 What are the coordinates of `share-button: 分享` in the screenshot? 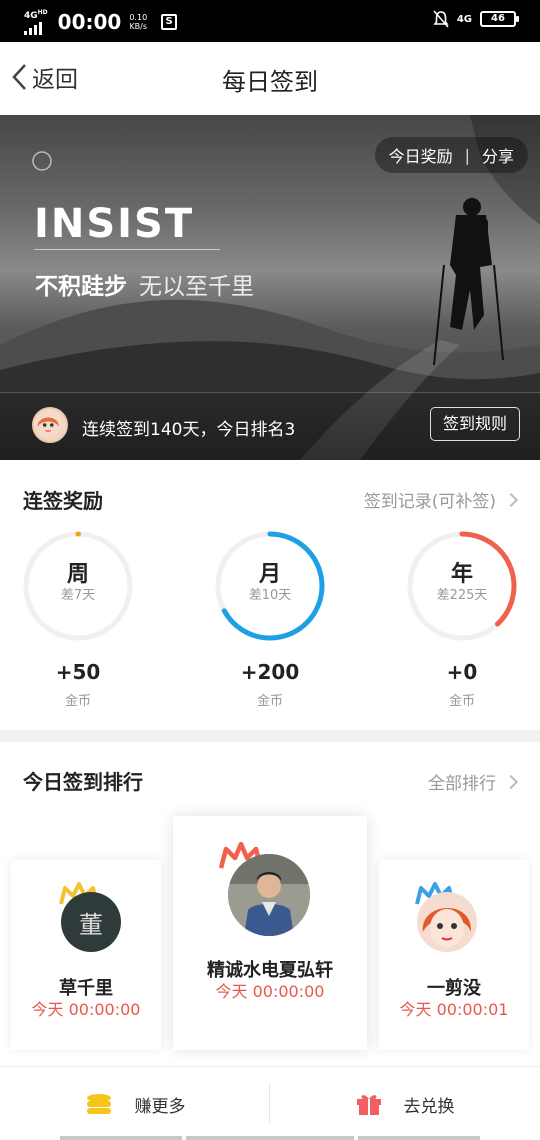 It's located at (498, 155).